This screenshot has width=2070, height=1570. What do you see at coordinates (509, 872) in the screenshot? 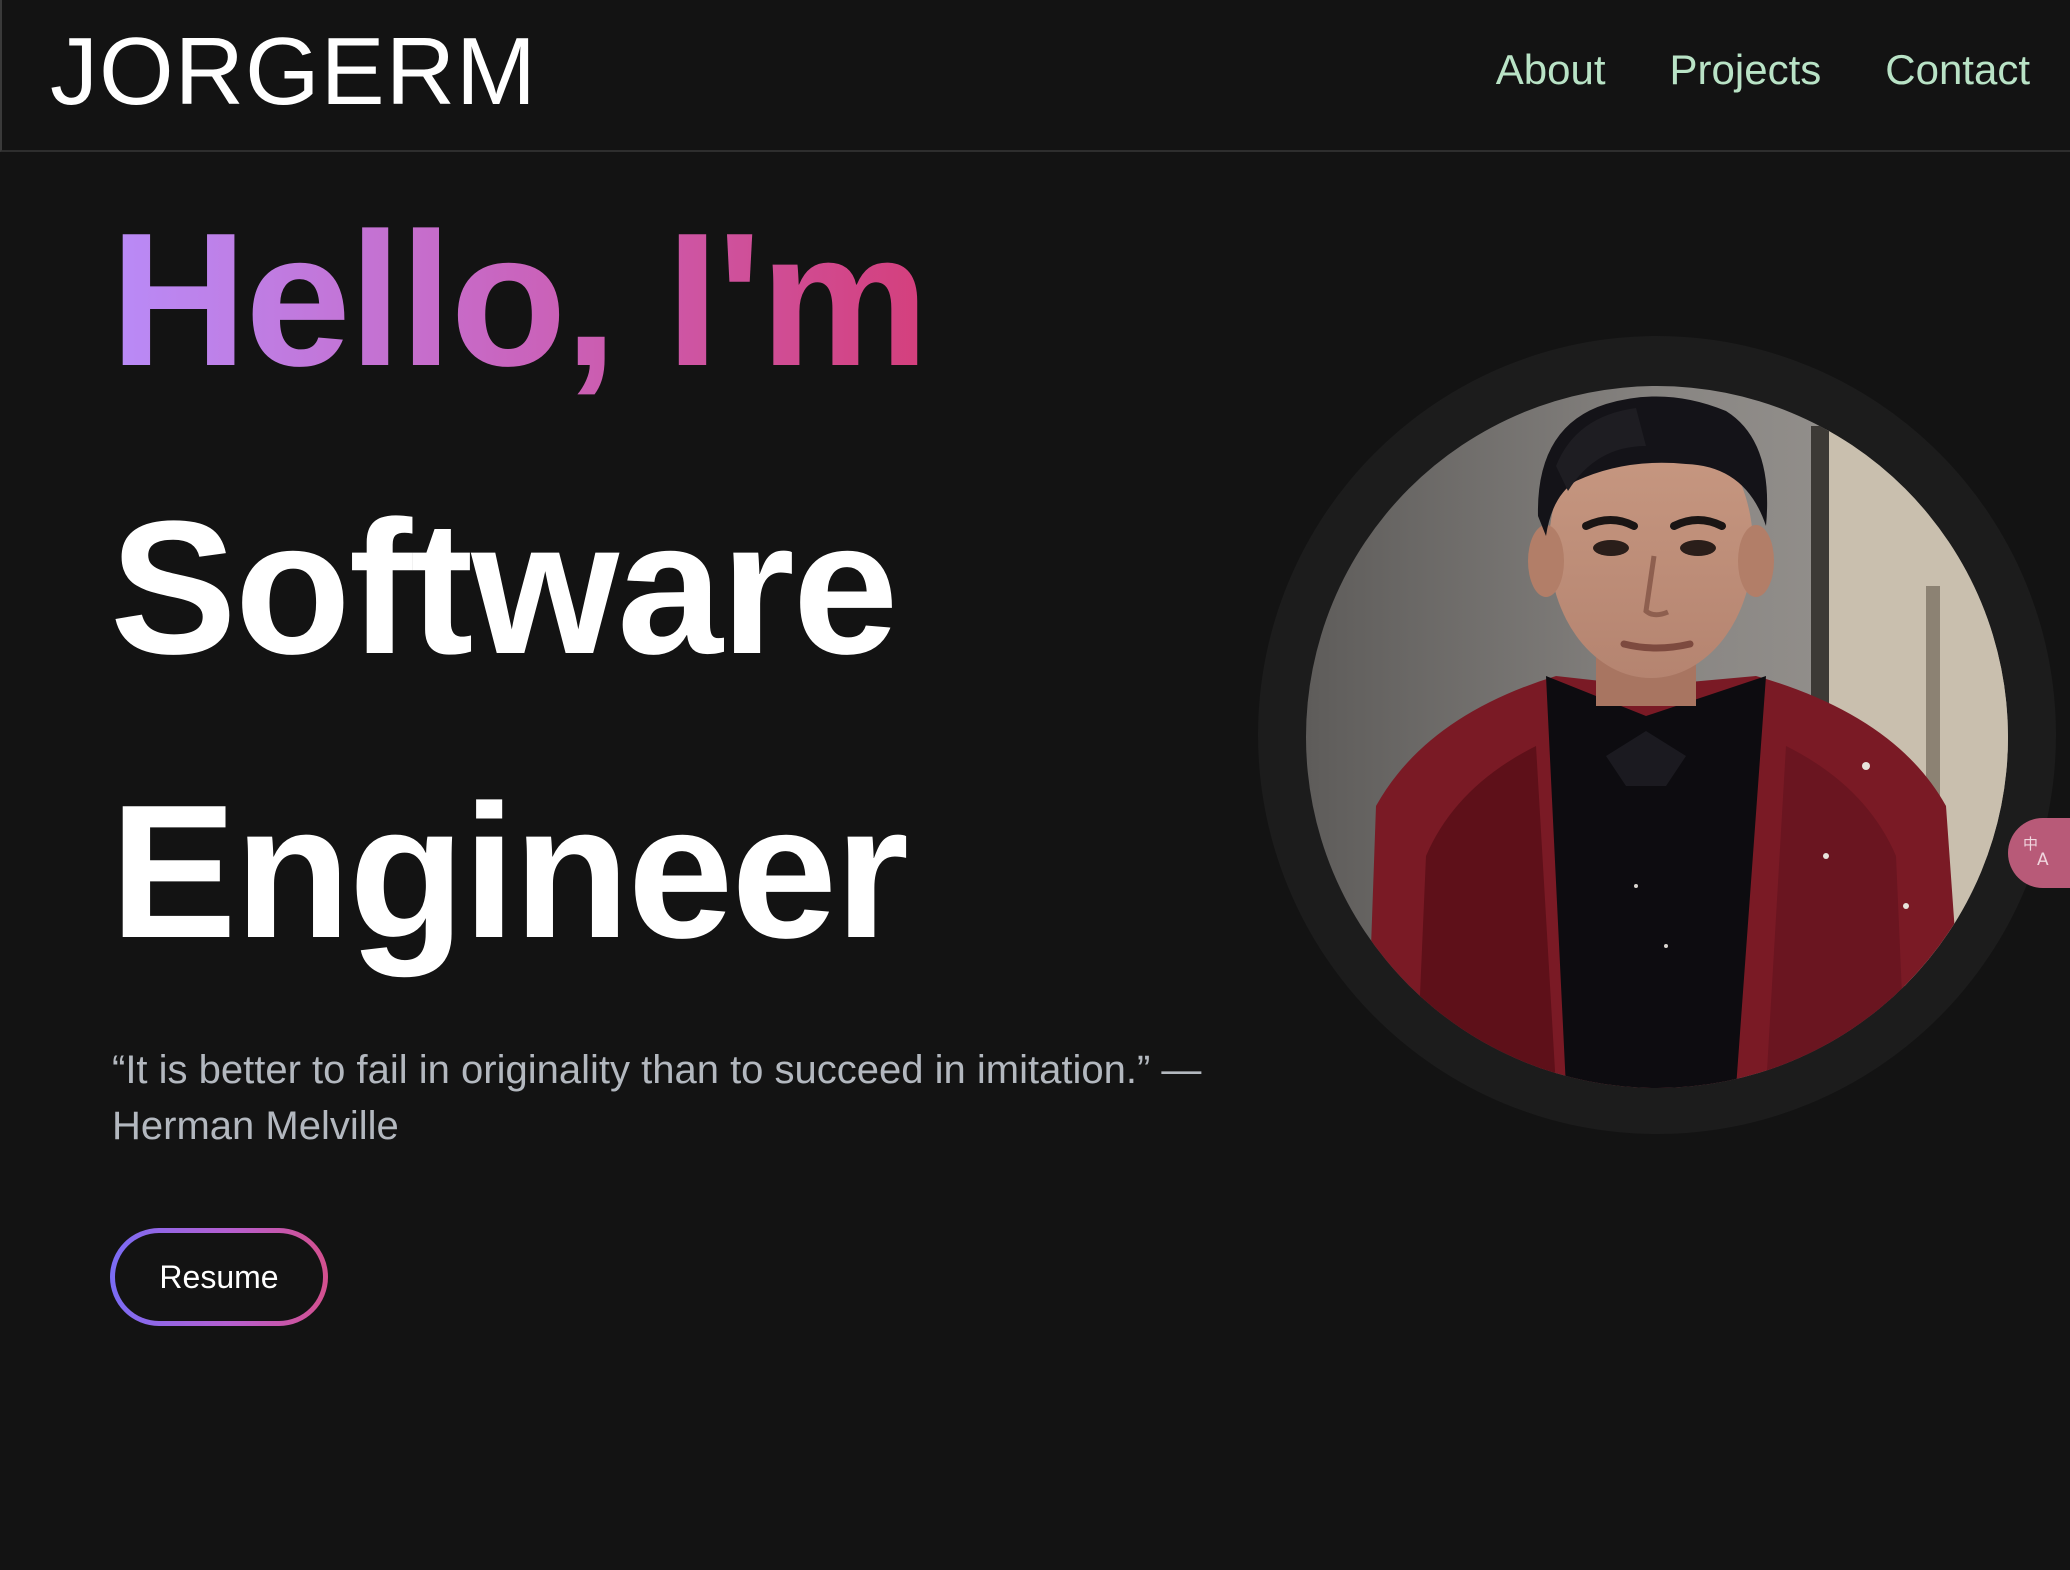
I see `hero-title-line2: Engineer` at bounding box center [509, 872].